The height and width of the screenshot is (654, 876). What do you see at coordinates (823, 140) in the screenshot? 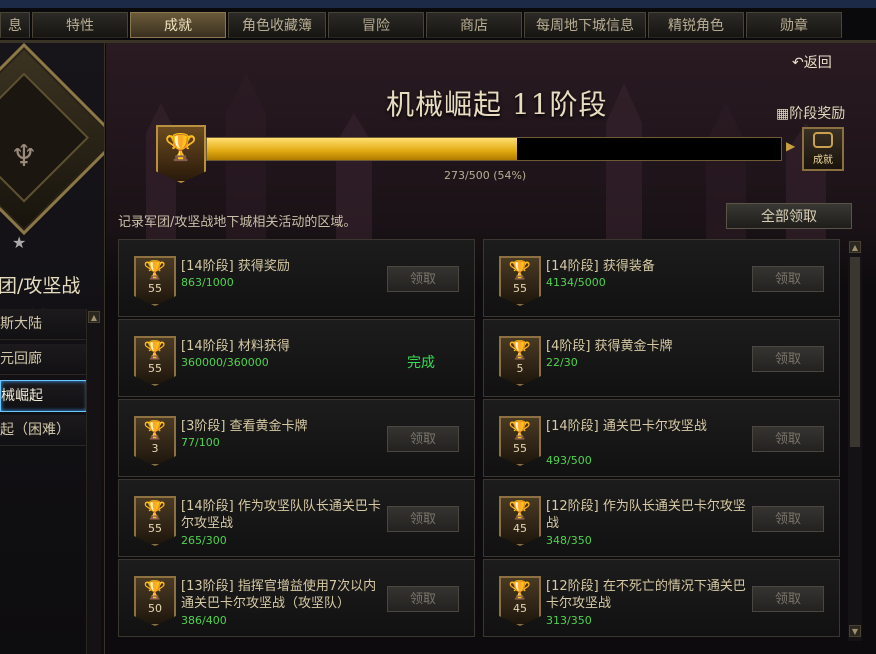
I see `chest-icon` at bounding box center [823, 140].